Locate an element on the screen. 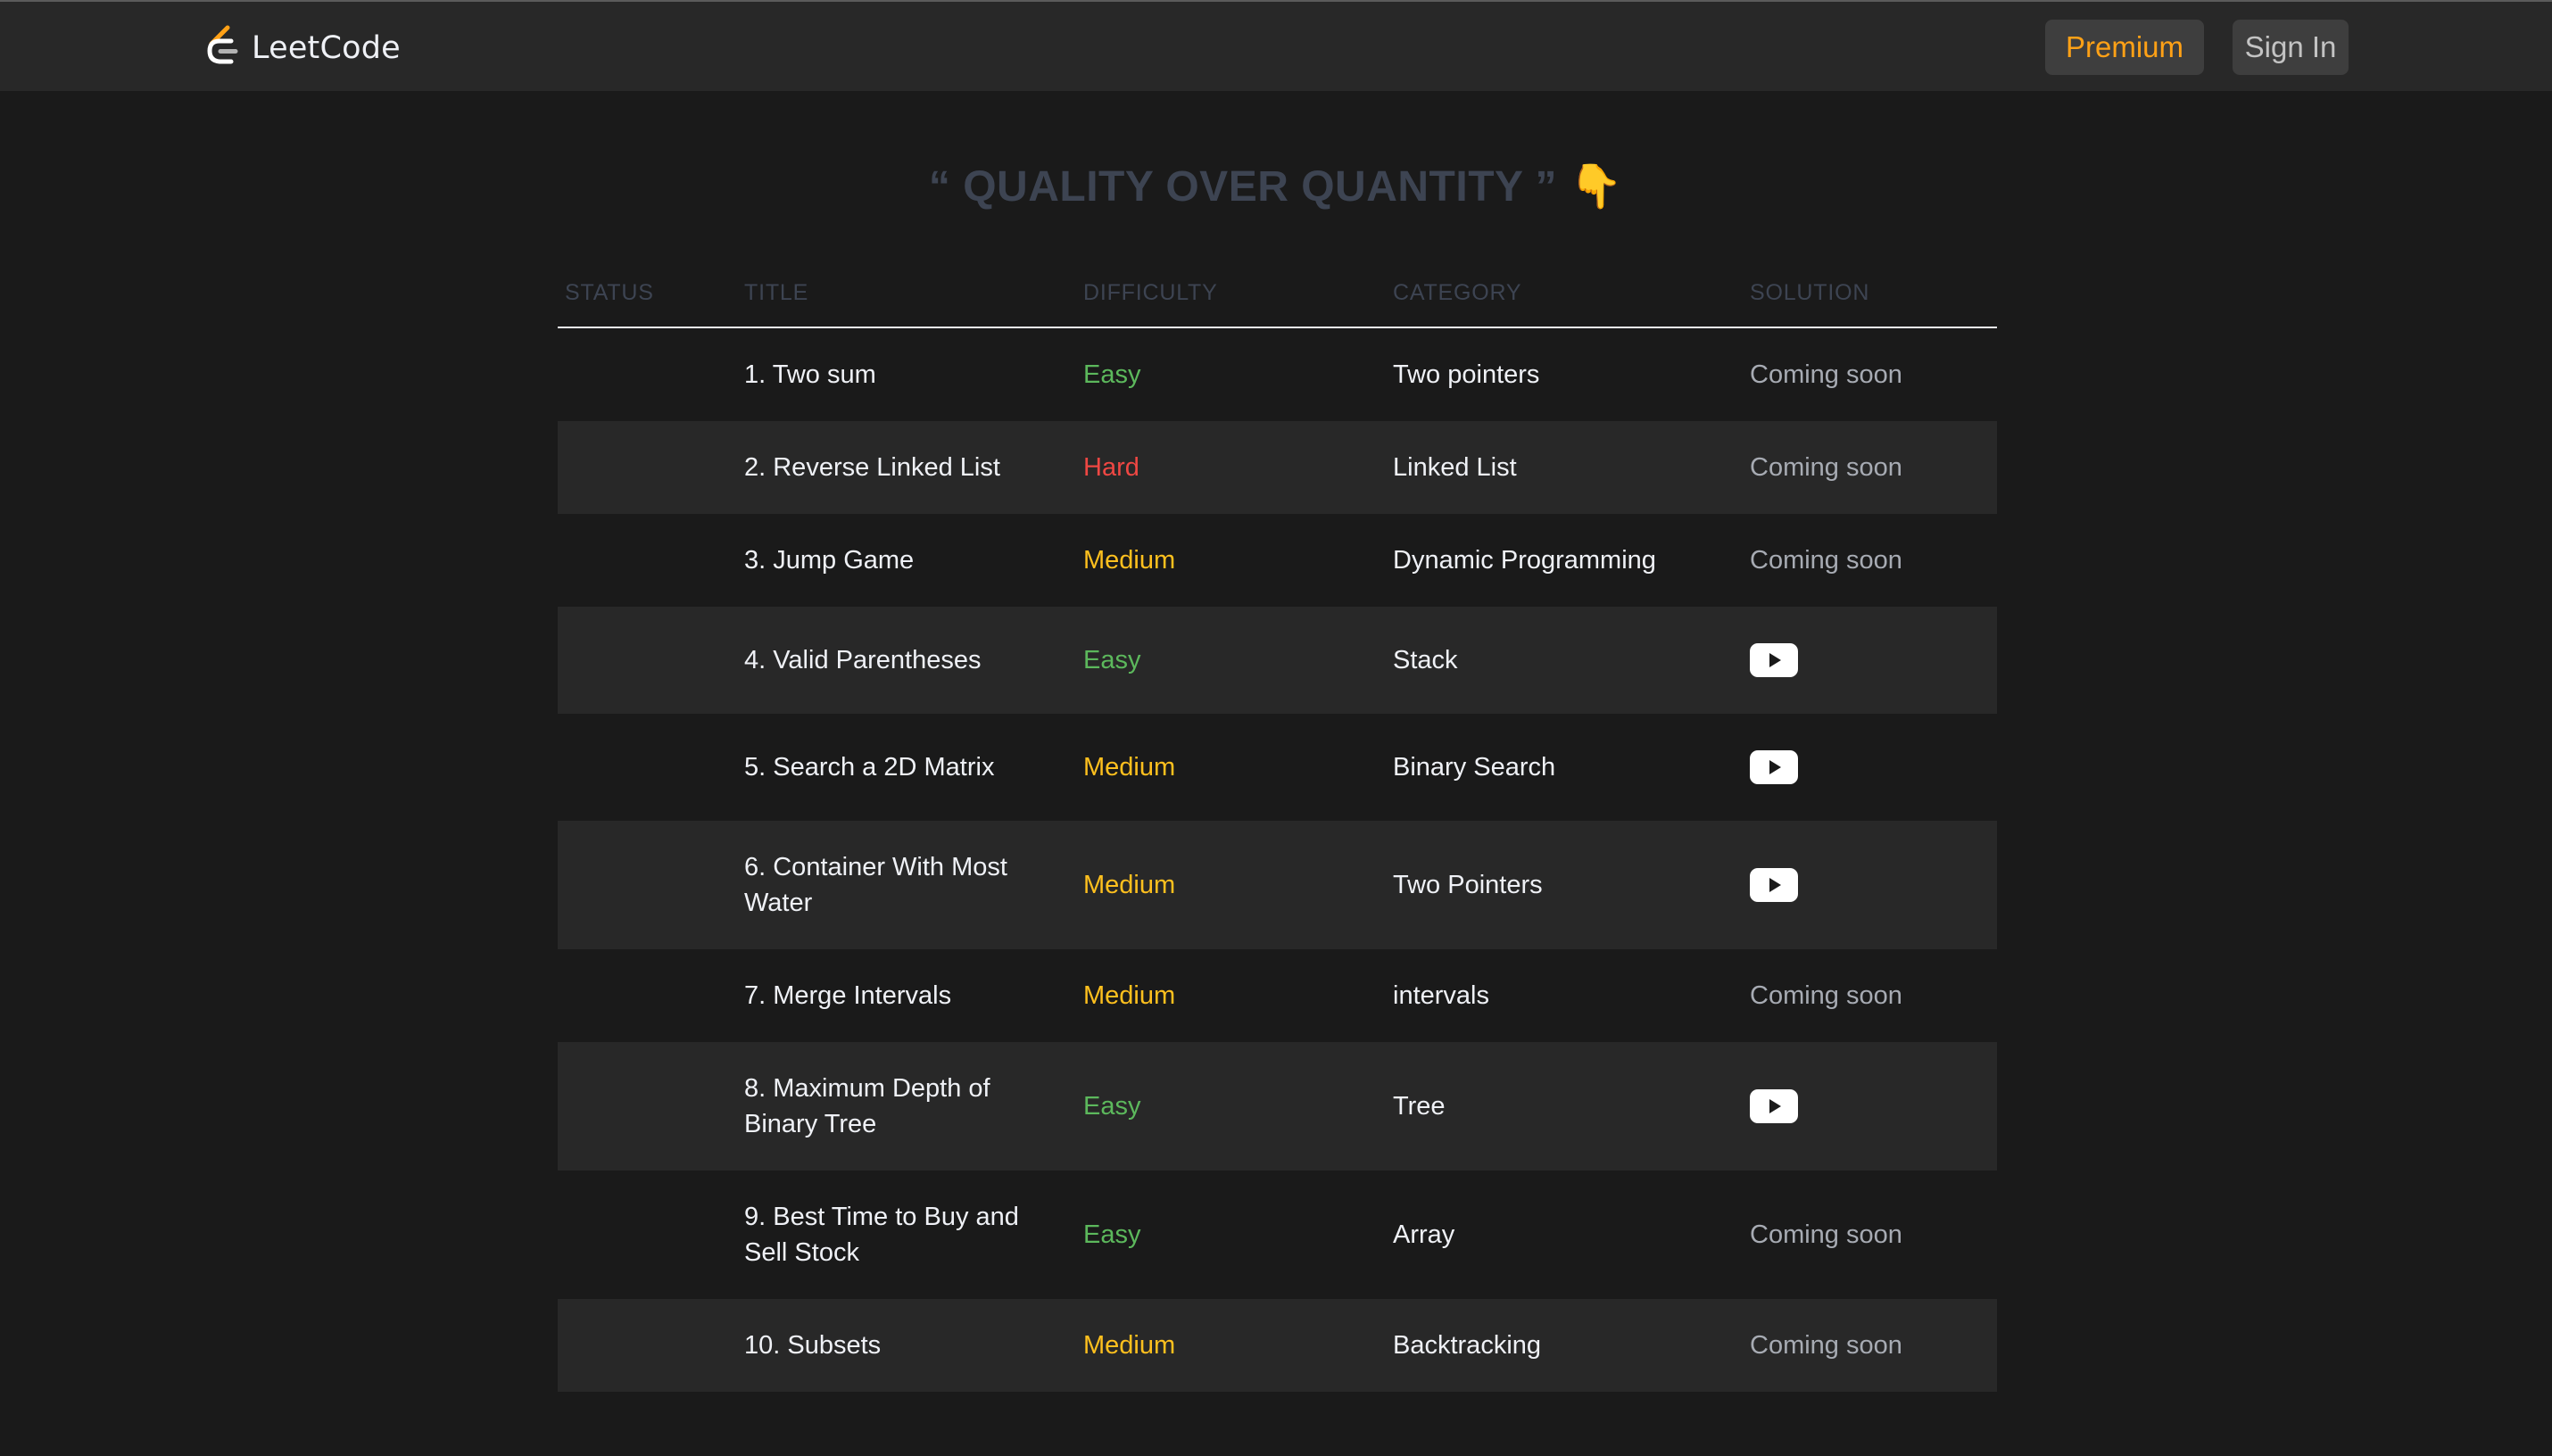  premium-button: Premium is located at coordinates (2124, 47).